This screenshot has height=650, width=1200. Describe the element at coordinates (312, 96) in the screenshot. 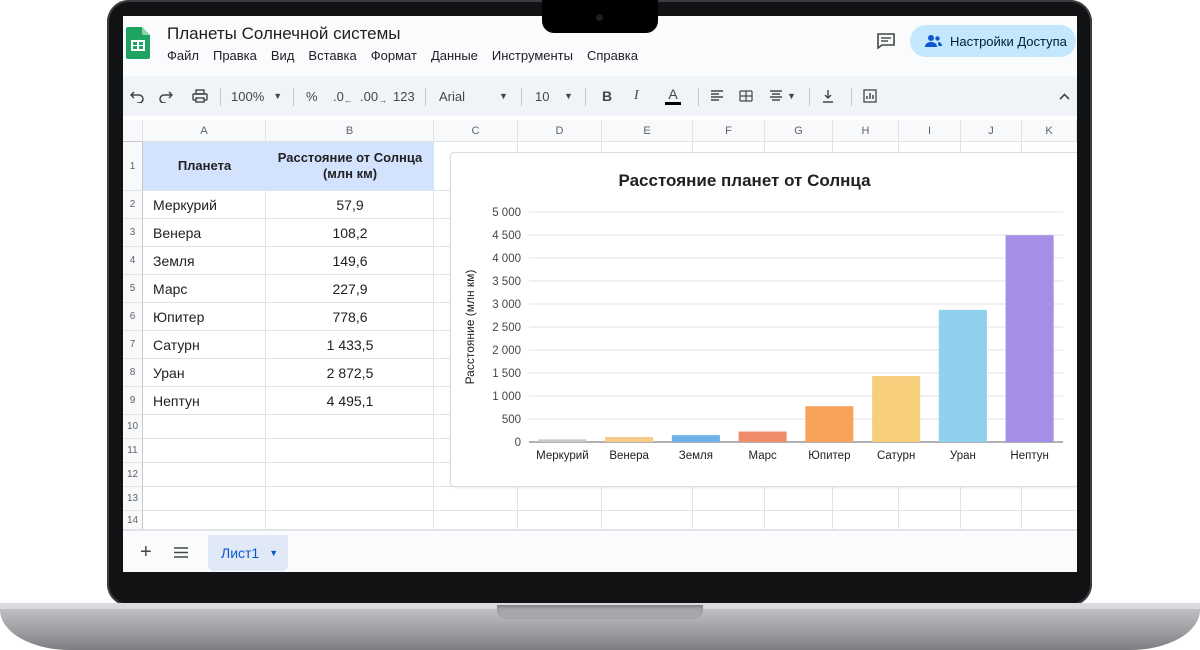

I see `percent-format-button: %` at that location.